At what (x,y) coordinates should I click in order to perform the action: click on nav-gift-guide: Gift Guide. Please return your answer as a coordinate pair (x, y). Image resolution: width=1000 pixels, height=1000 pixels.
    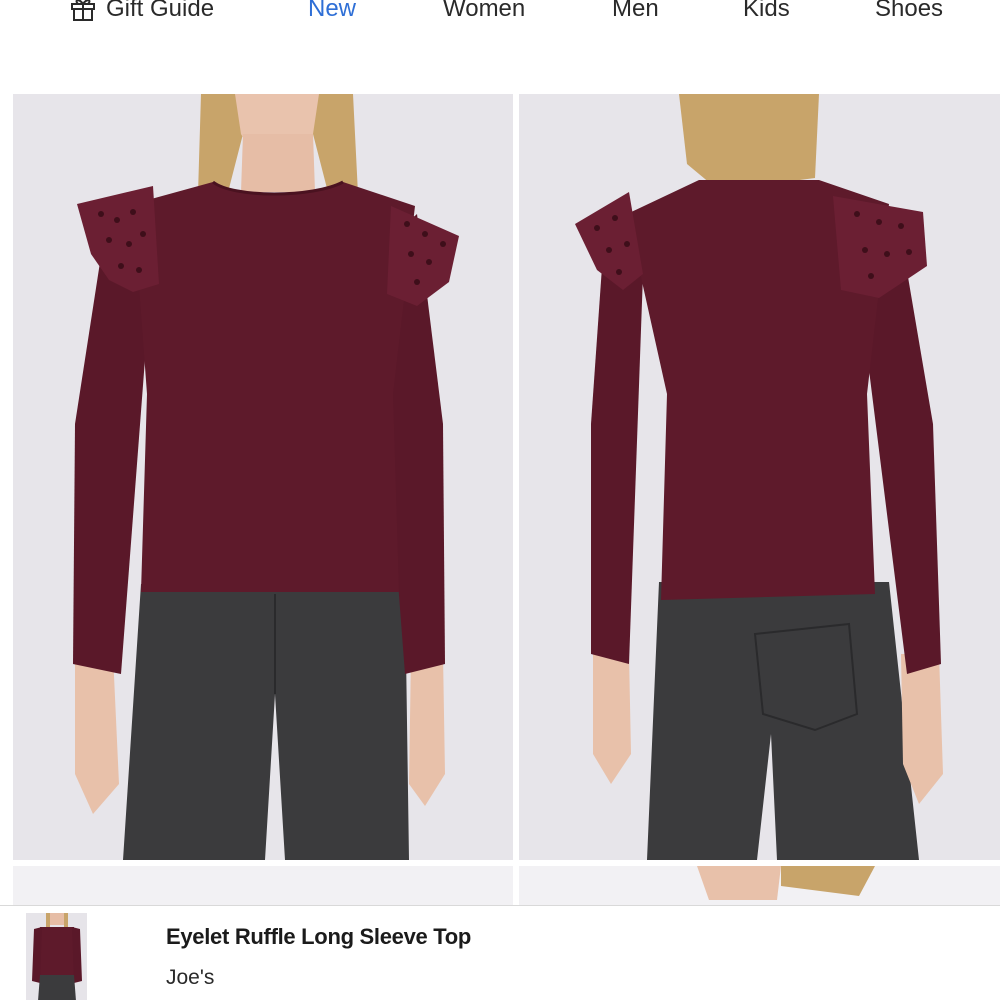
    Looking at the image, I should click on (142, 12).